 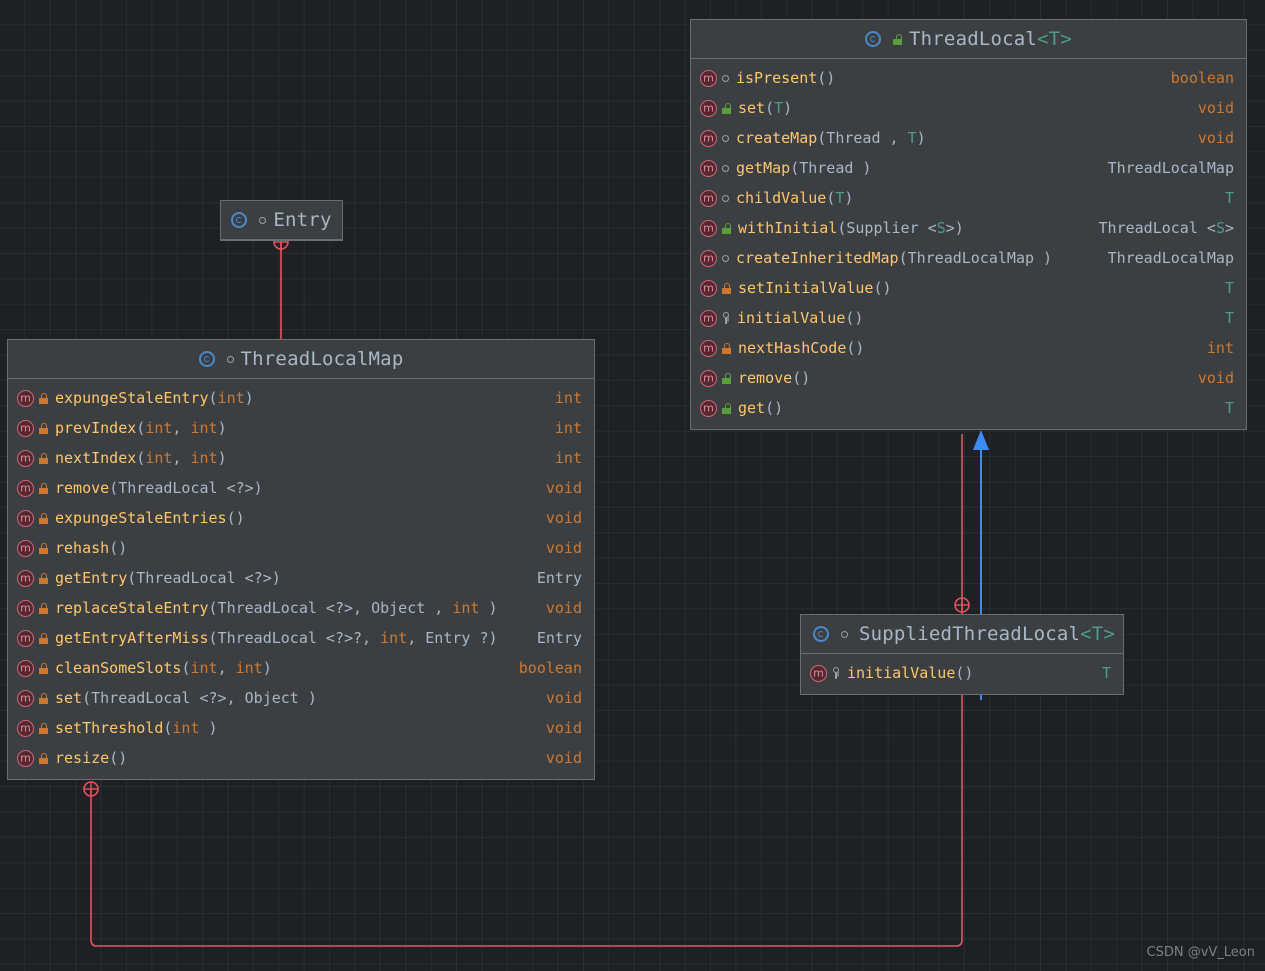 What do you see at coordinates (968, 138) in the screenshot?
I see `member-row: createMap (Thread , T) void` at bounding box center [968, 138].